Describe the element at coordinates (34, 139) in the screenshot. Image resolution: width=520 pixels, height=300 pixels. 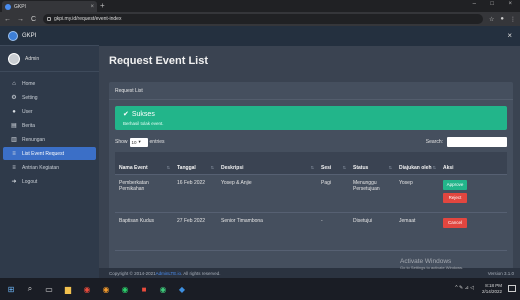
I see `sidebar-item-label: Renungan` at that location.